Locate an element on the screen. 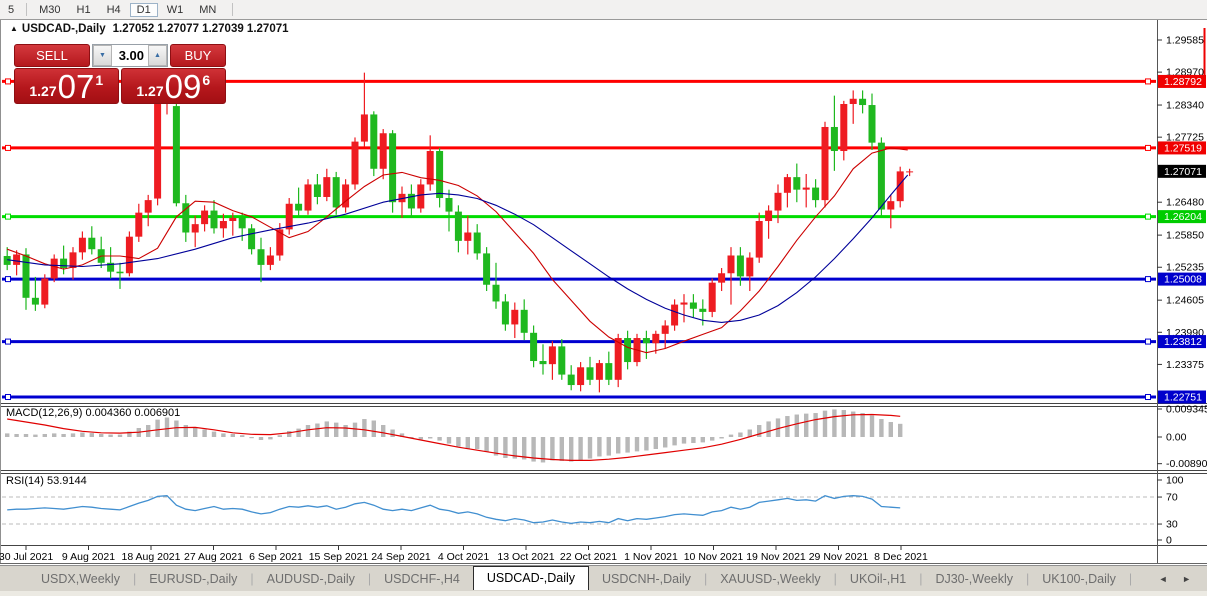 The image size is (1207, 596). macd-tick-label: -0.008902 is located at coordinates (1186, 464).